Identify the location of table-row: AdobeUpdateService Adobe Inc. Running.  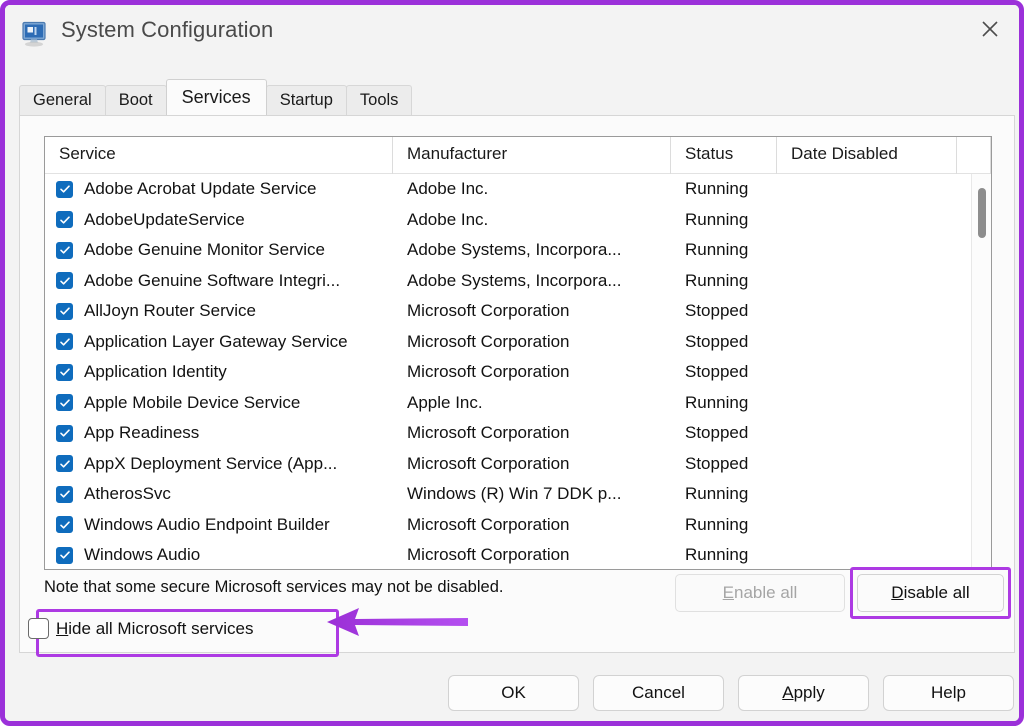
(518, 220).